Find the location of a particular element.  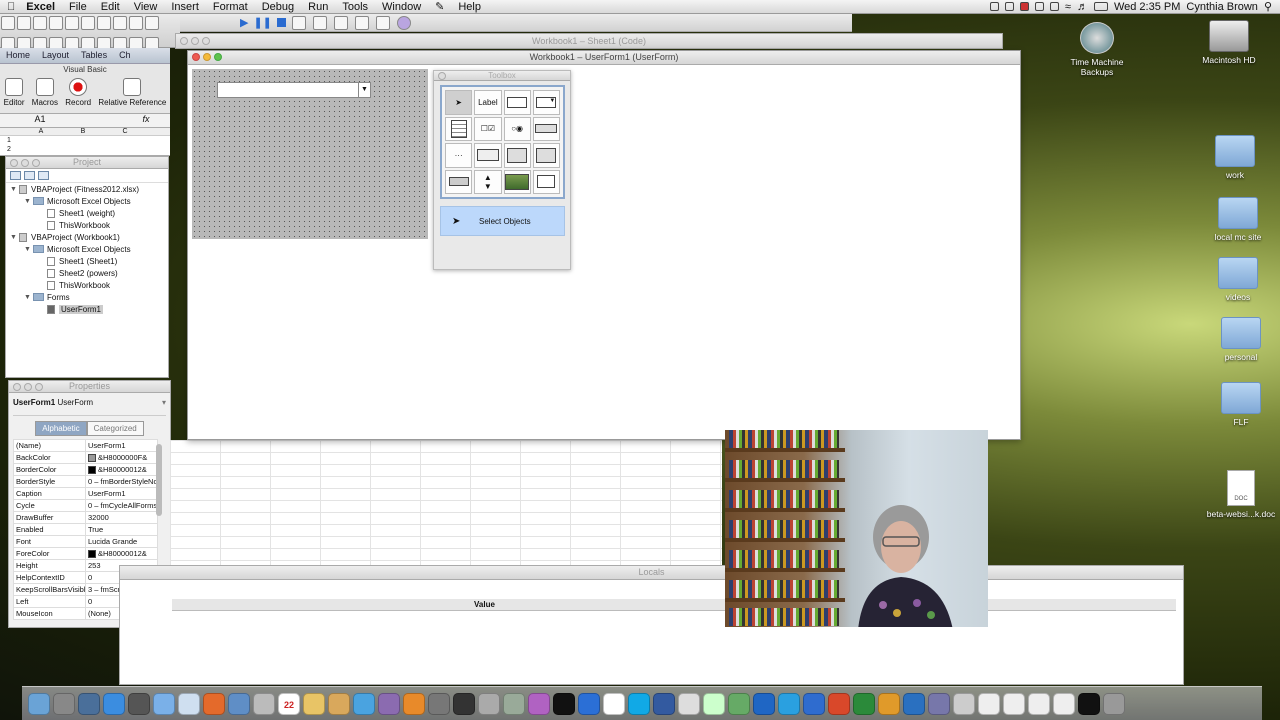

worksheet-grid is located at coordinates (446, 502).